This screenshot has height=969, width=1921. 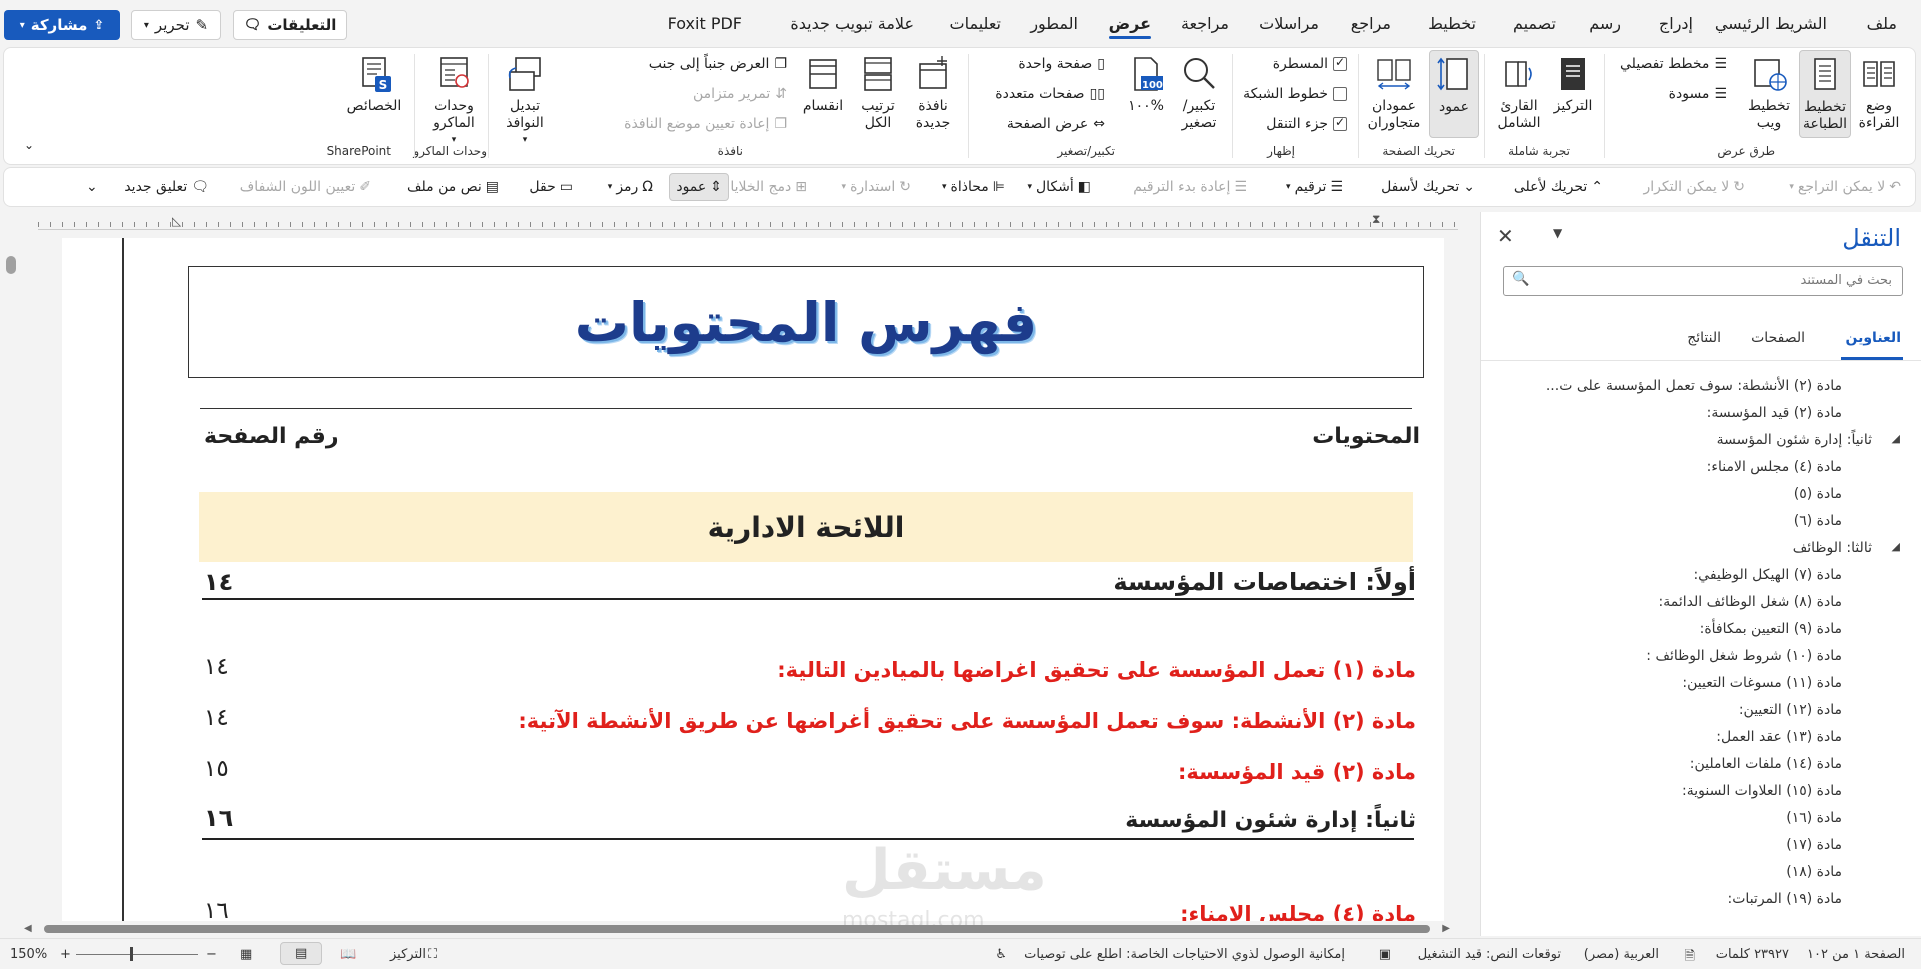 I want to click on toc-entry-heading: أولاً: اختصاصات المؤسسة, so click(x=1264, y=582).